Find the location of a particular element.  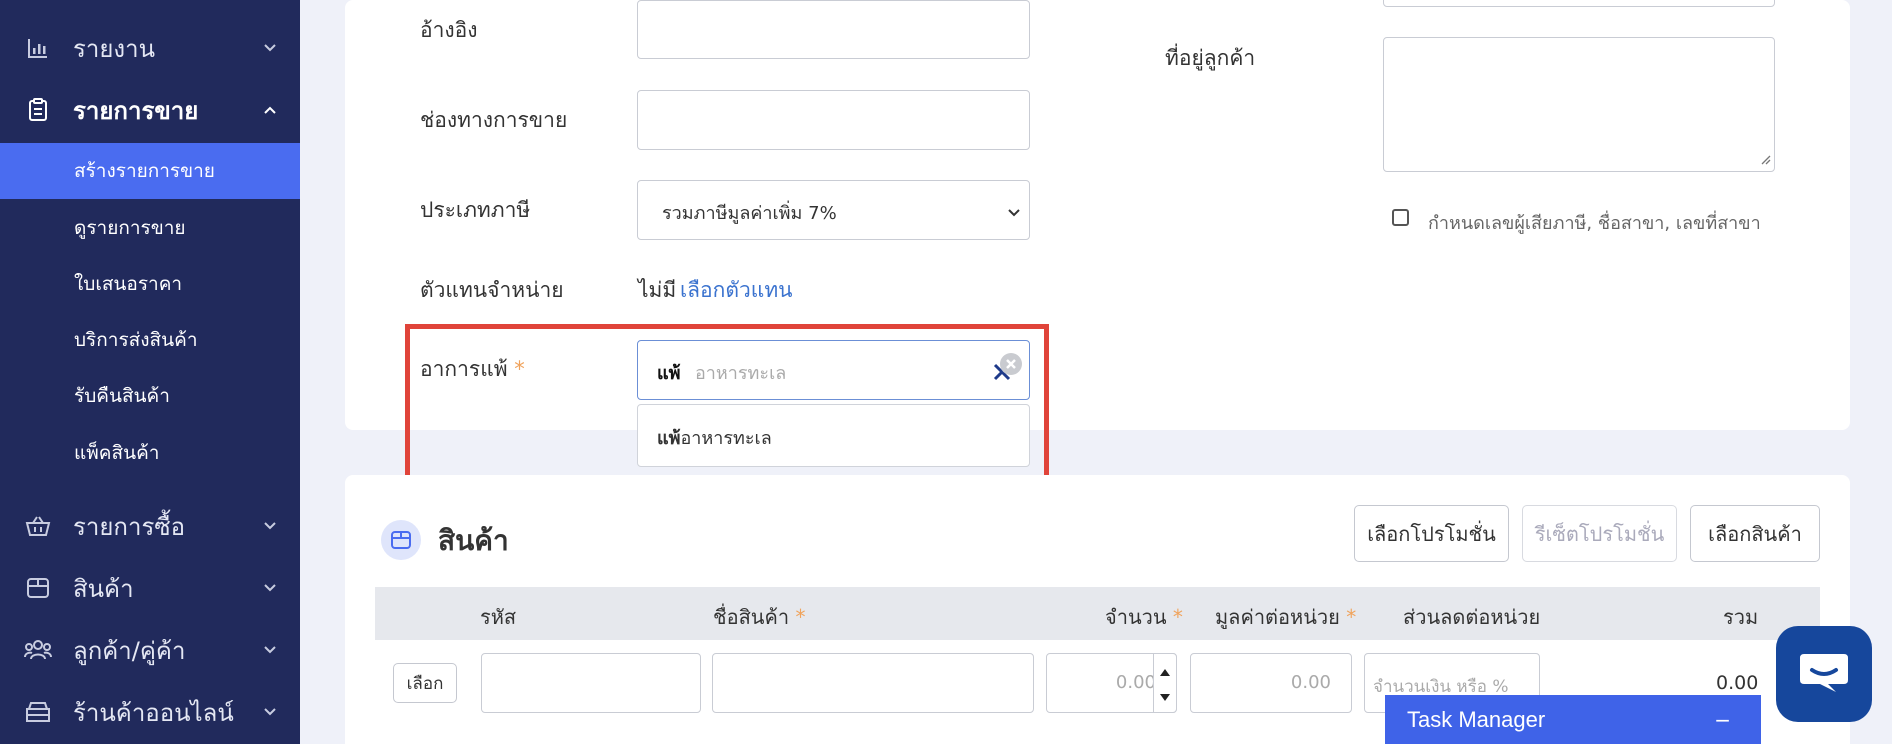

reference-label: อ้างอิง is located at coordinates (449, 30).